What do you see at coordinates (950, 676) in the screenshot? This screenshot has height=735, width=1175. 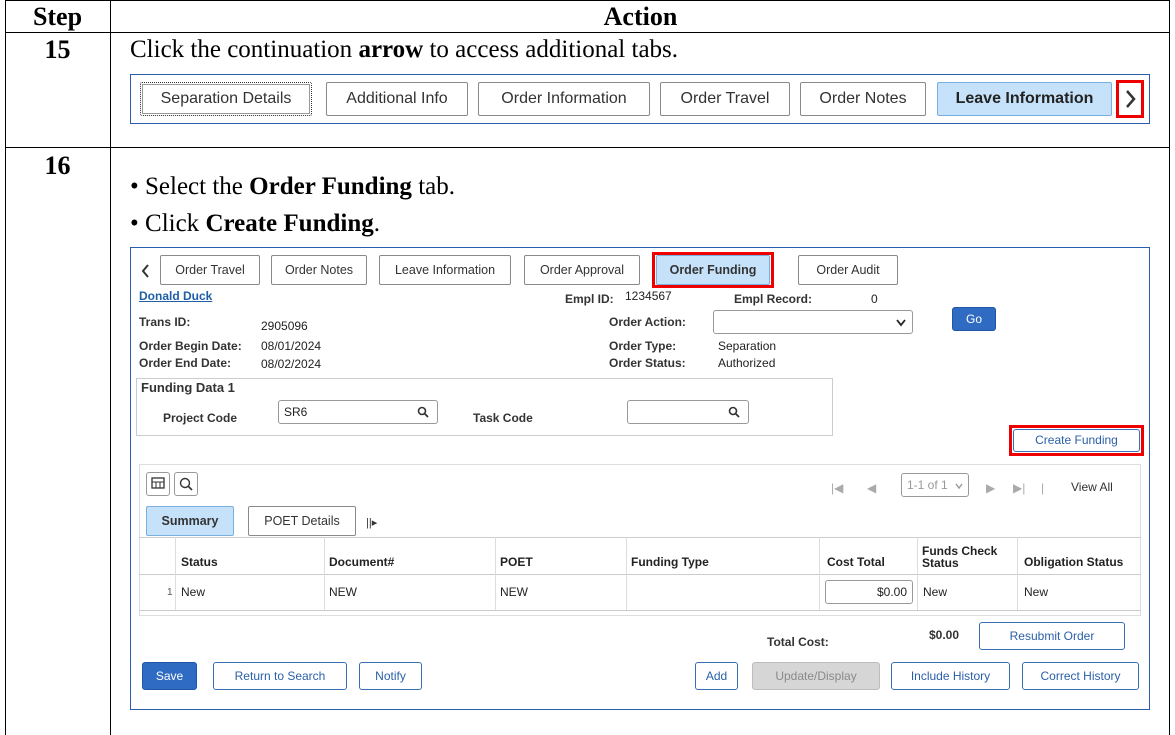 I see `include-history-button: Include History` at bounding box center [950, 676].